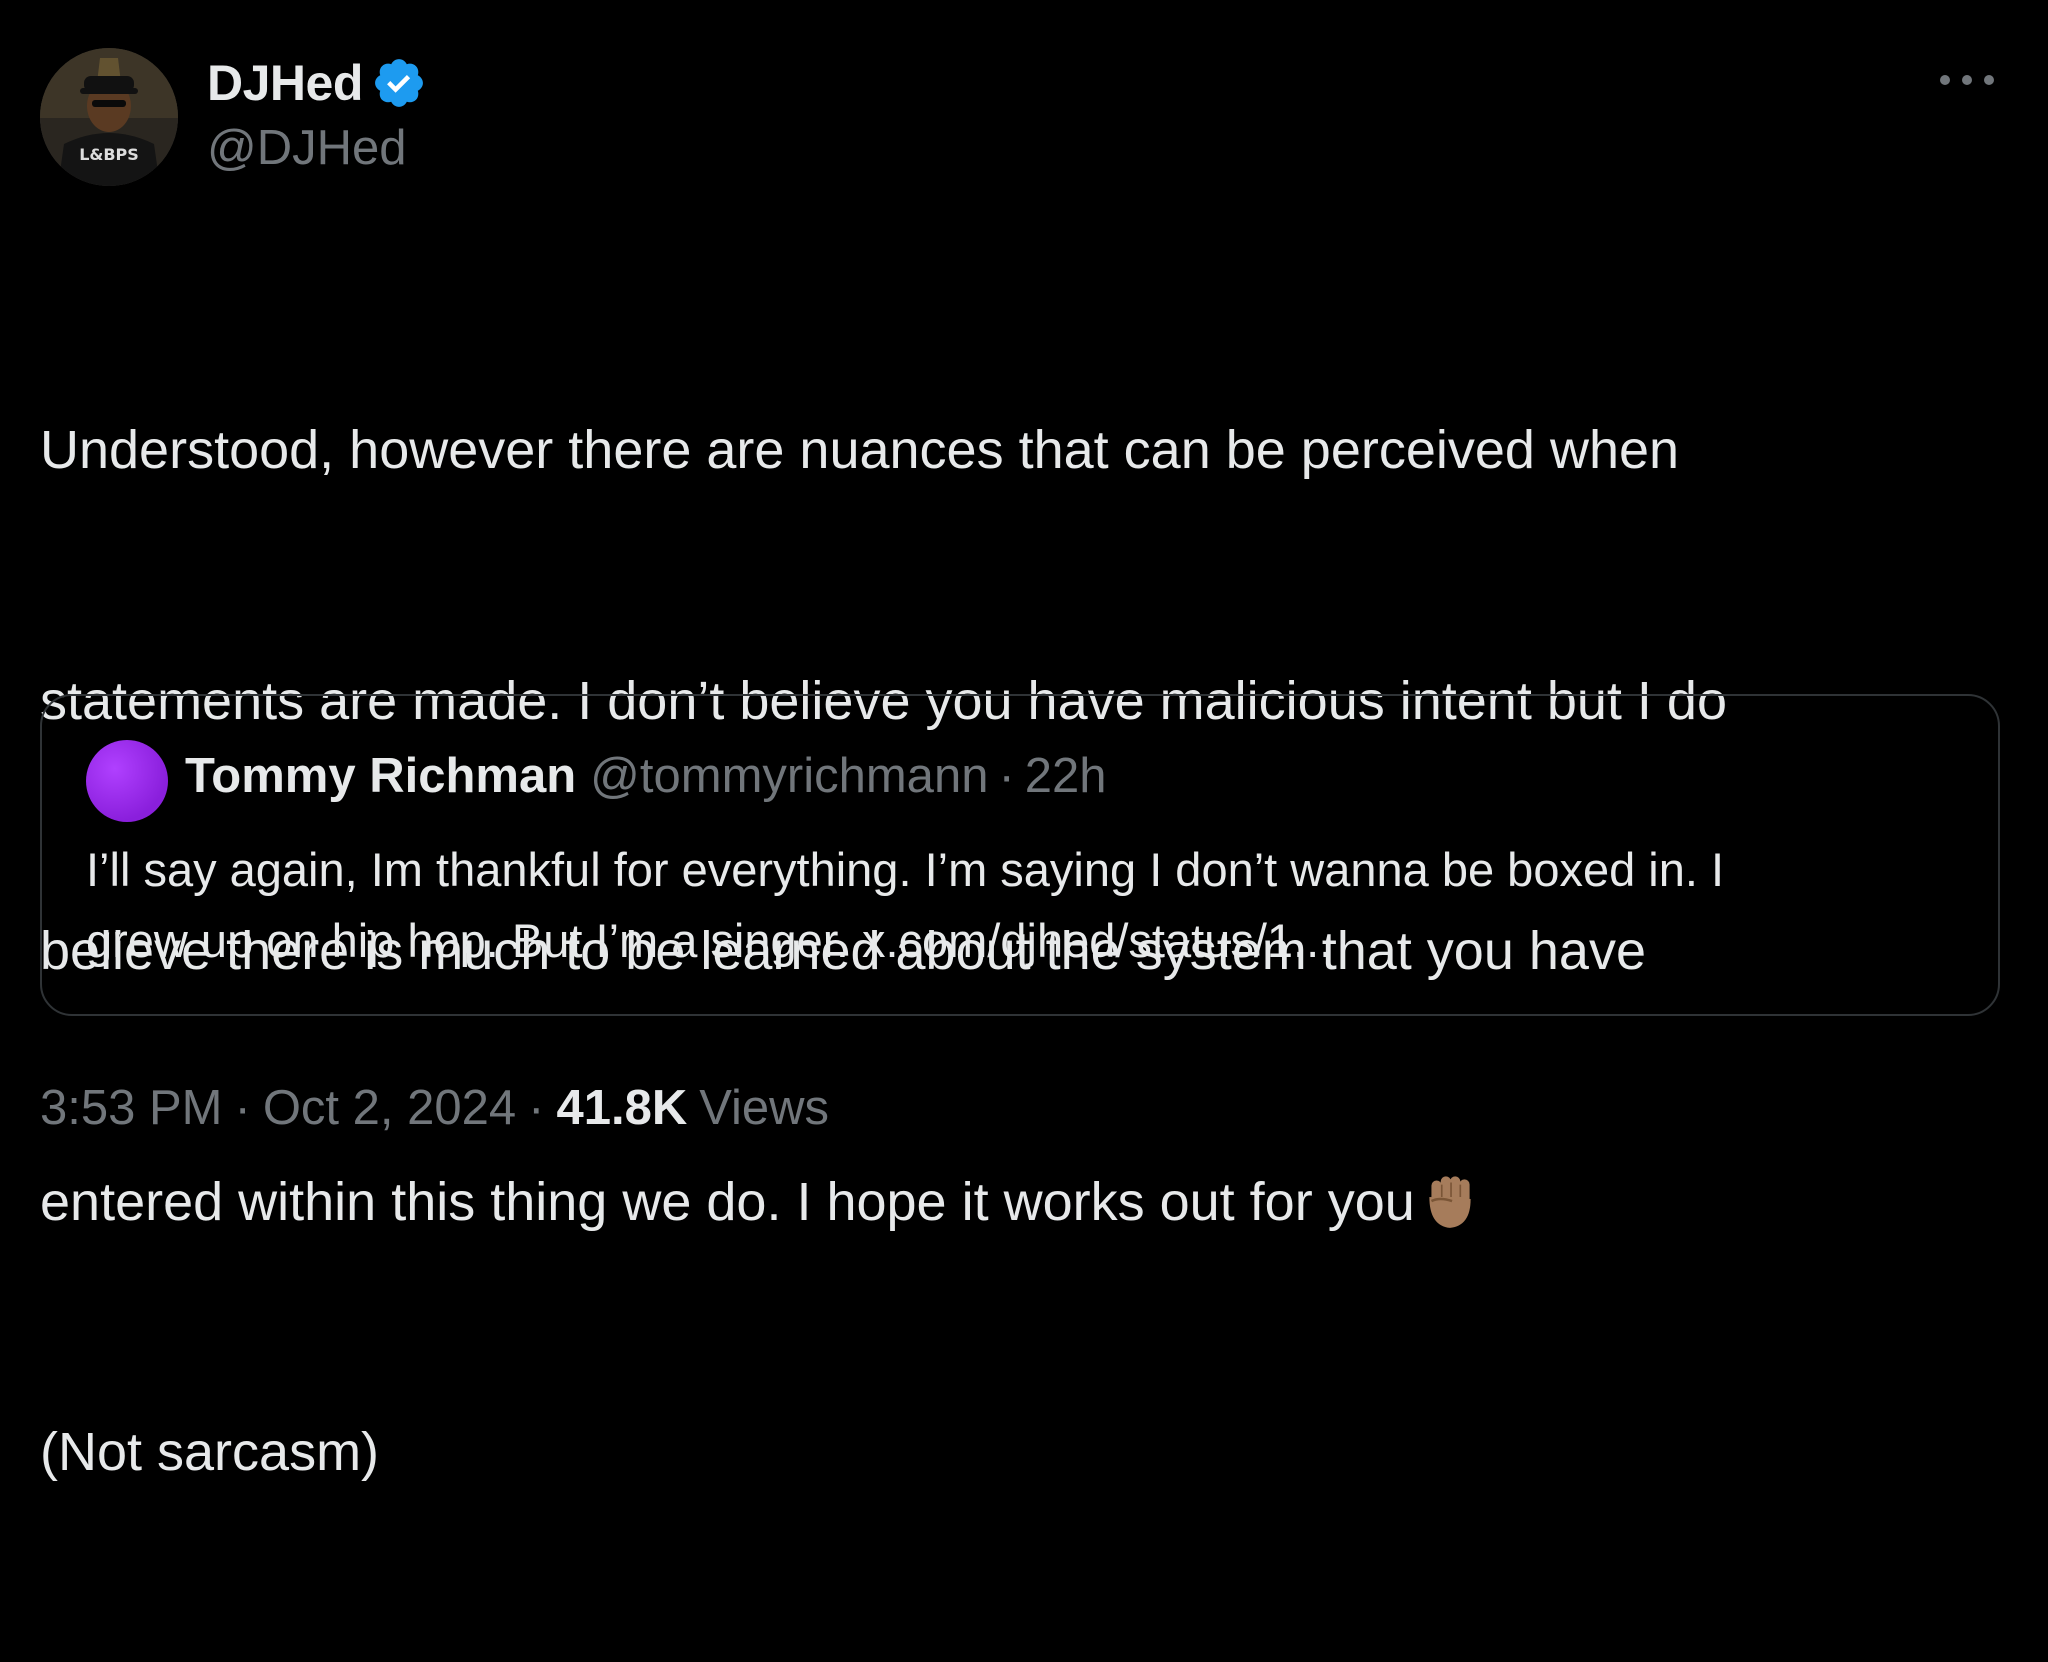  What do you see at coordinates (1967, 80) in the screenshot?
I see `more-options-icon` at bounding box center [1967, 80].